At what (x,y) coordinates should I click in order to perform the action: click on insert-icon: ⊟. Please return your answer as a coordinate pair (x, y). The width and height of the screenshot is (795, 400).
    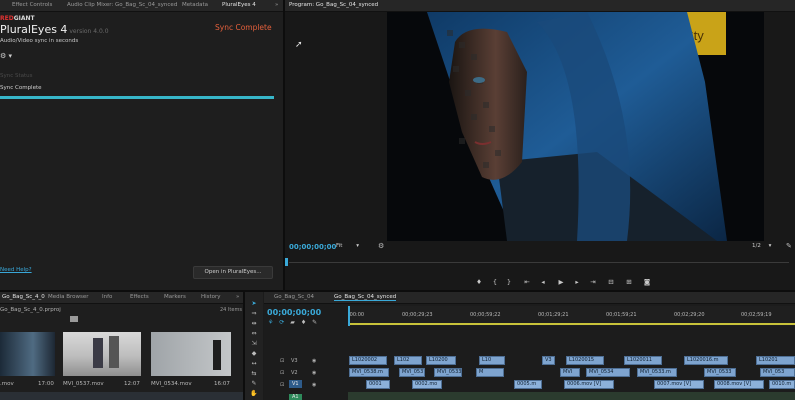
    Looking at the image, I should click on (611, 282).